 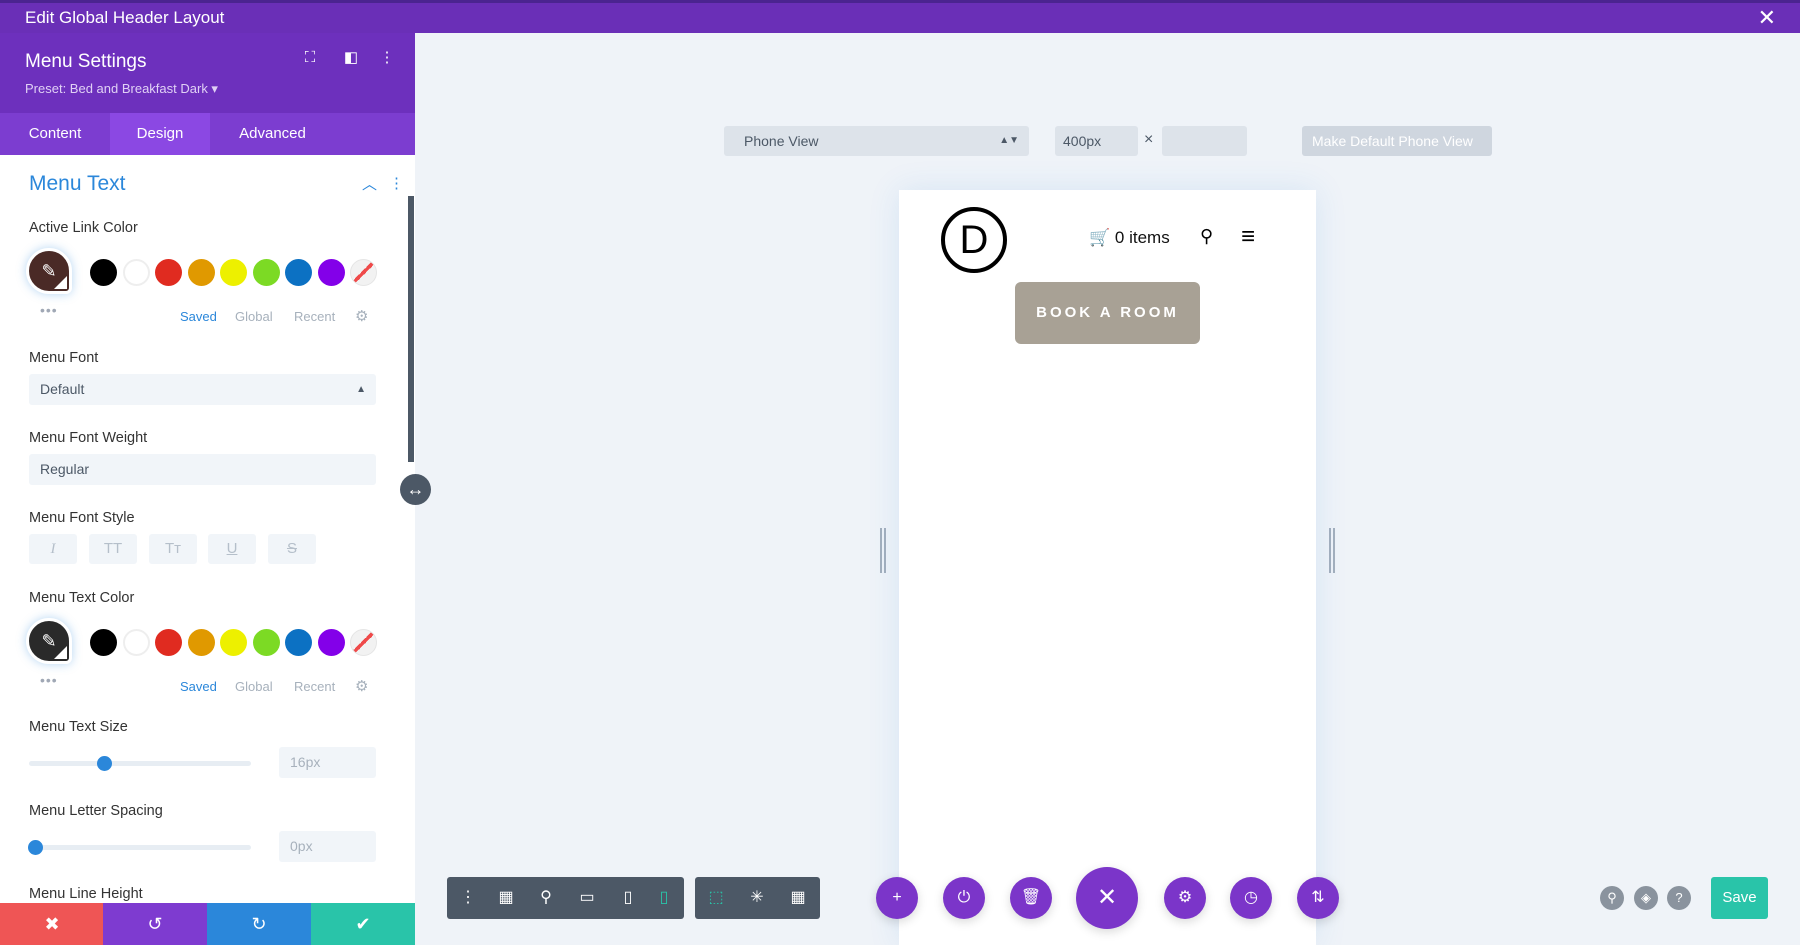 What do you see at coordinates (974, 240) in the screenshot?
I see `logo: D` at bounding box center [974, 240].